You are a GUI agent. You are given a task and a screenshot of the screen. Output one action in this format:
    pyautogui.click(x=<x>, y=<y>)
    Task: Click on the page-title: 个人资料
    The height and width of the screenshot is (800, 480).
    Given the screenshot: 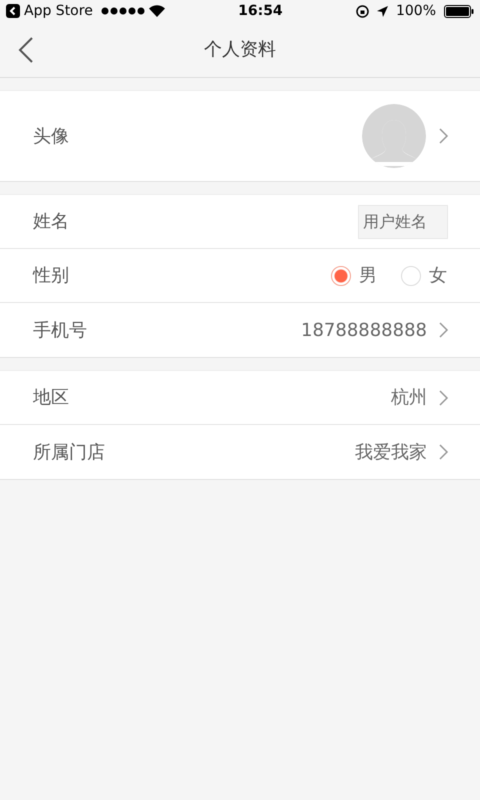 What is the action you would take?
    pyautogui.click(x=240, y=50)
    